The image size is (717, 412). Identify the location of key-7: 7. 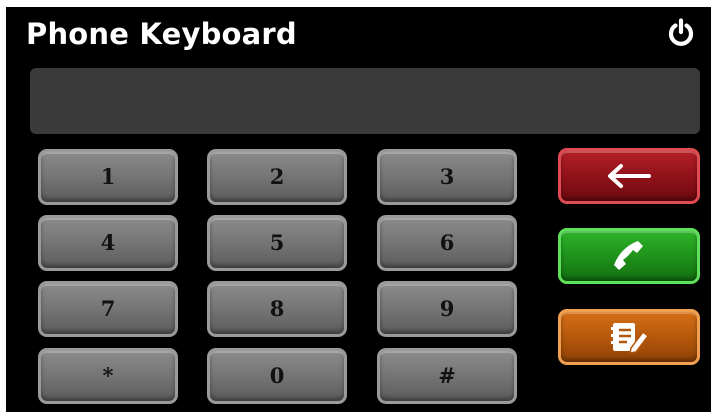
(108, 309).